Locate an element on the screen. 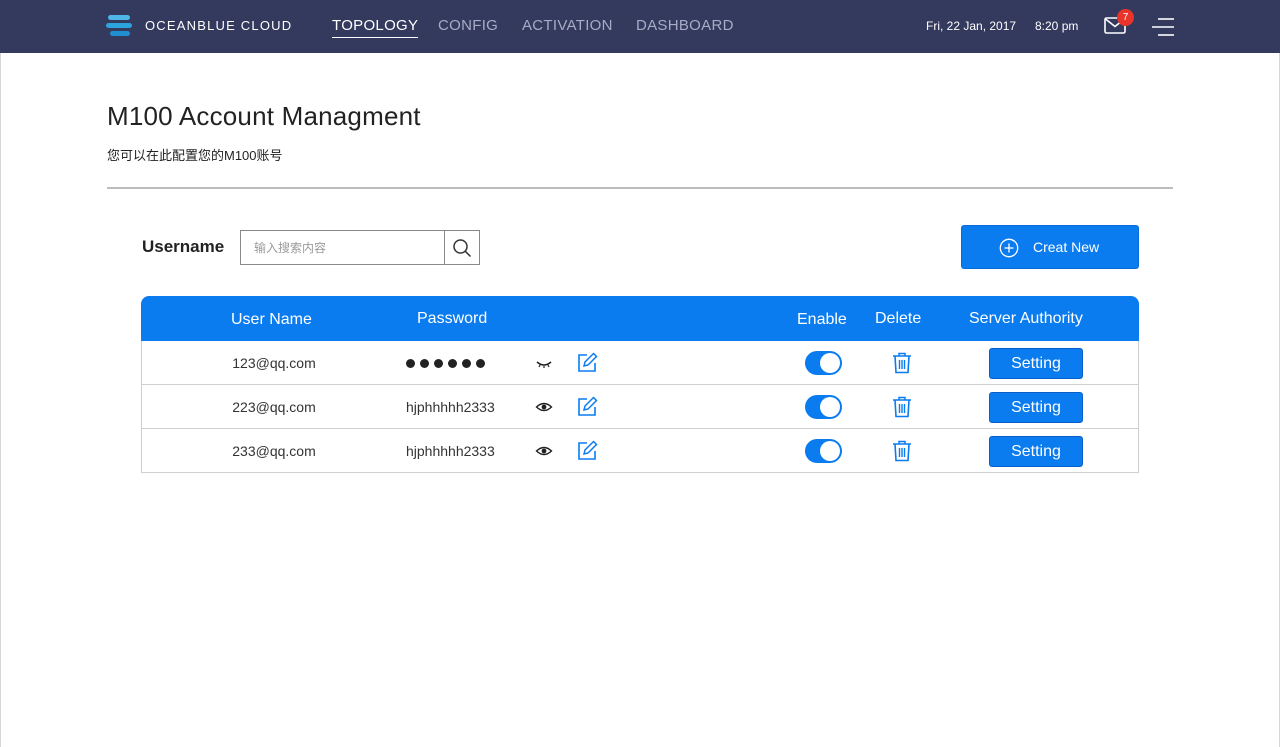 This screenshot has height=747, width=1280. header-delete: Delete is located at coordinates (898, 318).